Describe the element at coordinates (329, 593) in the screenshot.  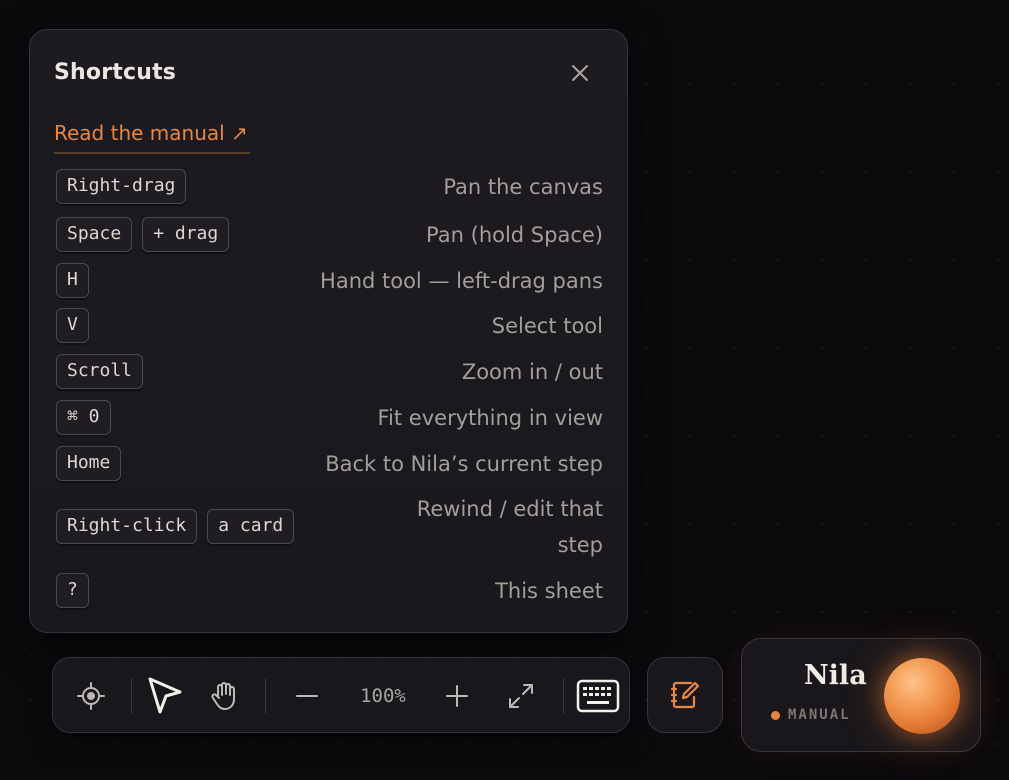
I see `shortcut-row: ? This sheet` at that location.